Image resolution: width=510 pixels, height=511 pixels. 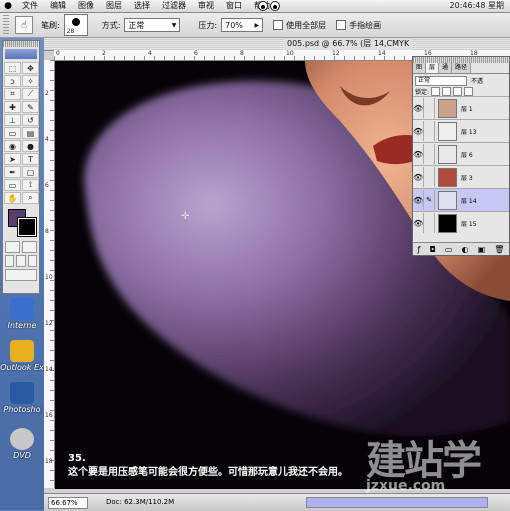 What do you see at coordinates (12, 159) in the screenshot?
I see `path-select-icon: ➤` at bounding box center [12, 159].